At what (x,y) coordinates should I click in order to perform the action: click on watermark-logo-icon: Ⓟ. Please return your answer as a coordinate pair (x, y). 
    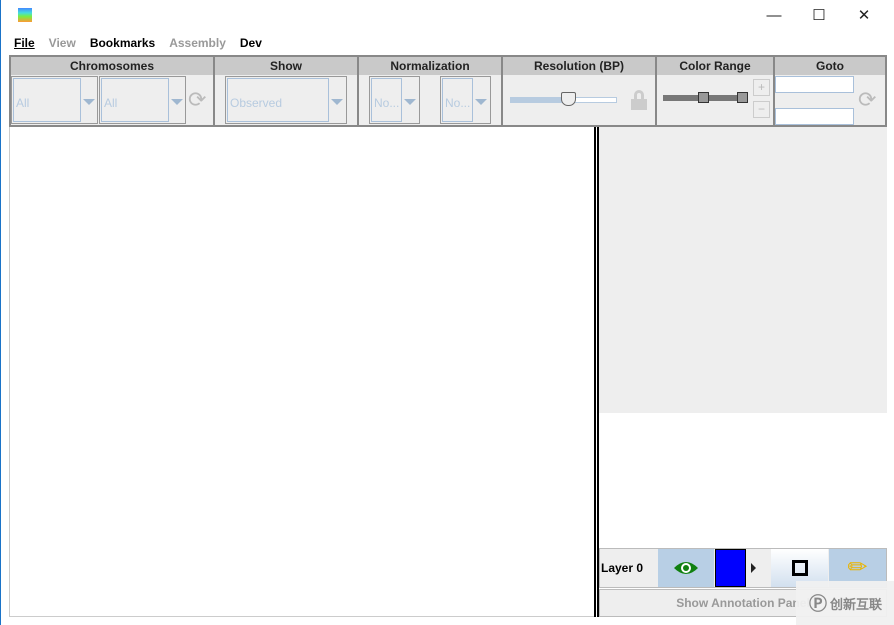
    Looking at the image, I should click on (817, 604).